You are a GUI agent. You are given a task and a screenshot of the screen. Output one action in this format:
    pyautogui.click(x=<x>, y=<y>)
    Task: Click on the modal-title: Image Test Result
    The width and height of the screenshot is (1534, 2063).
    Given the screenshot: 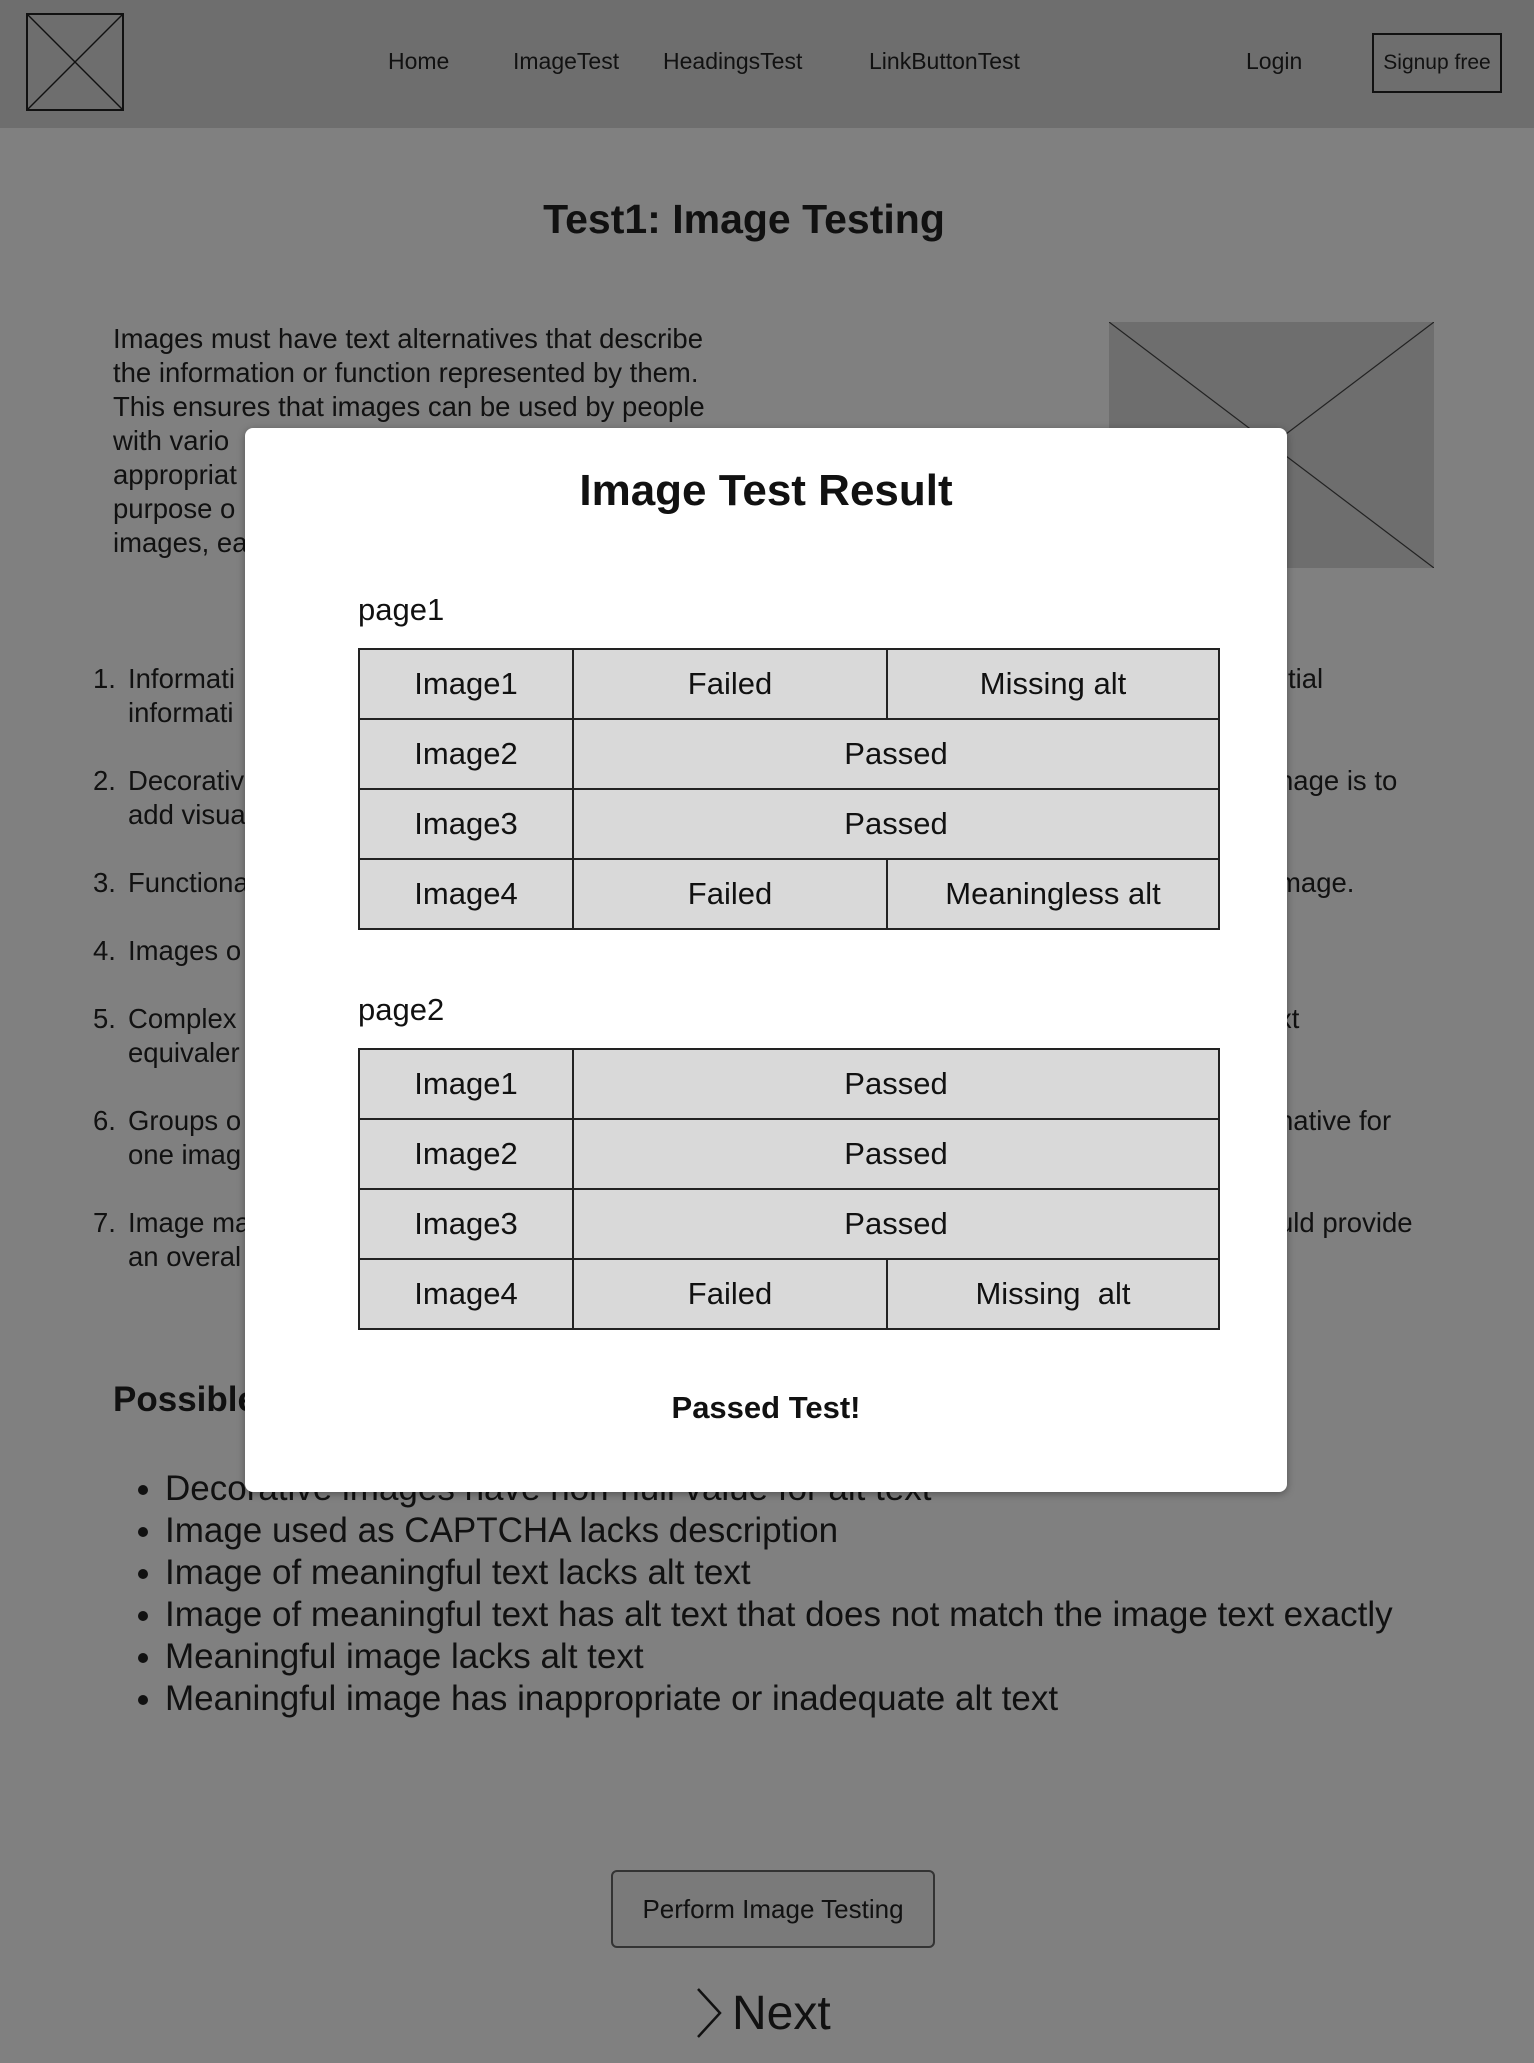 What is the action you would take?
    pyautogui.click(x=766, y=490)
    